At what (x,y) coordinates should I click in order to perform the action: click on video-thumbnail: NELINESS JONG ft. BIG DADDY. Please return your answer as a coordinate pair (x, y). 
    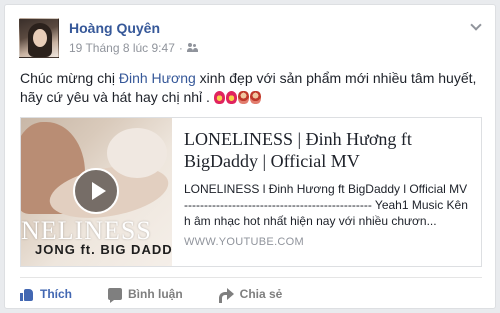
    Looking at the image, I should click on (96, 192).